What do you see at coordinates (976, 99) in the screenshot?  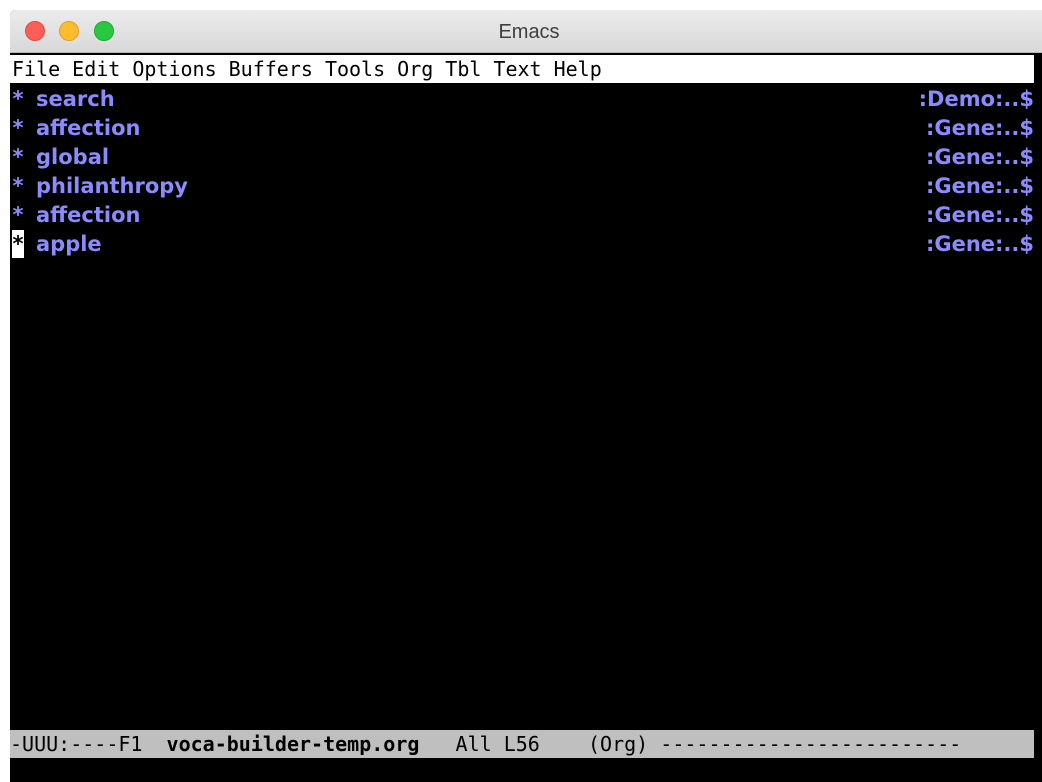 I see `heading-tags: :Demo:..$` at bounding box center [976, 99].